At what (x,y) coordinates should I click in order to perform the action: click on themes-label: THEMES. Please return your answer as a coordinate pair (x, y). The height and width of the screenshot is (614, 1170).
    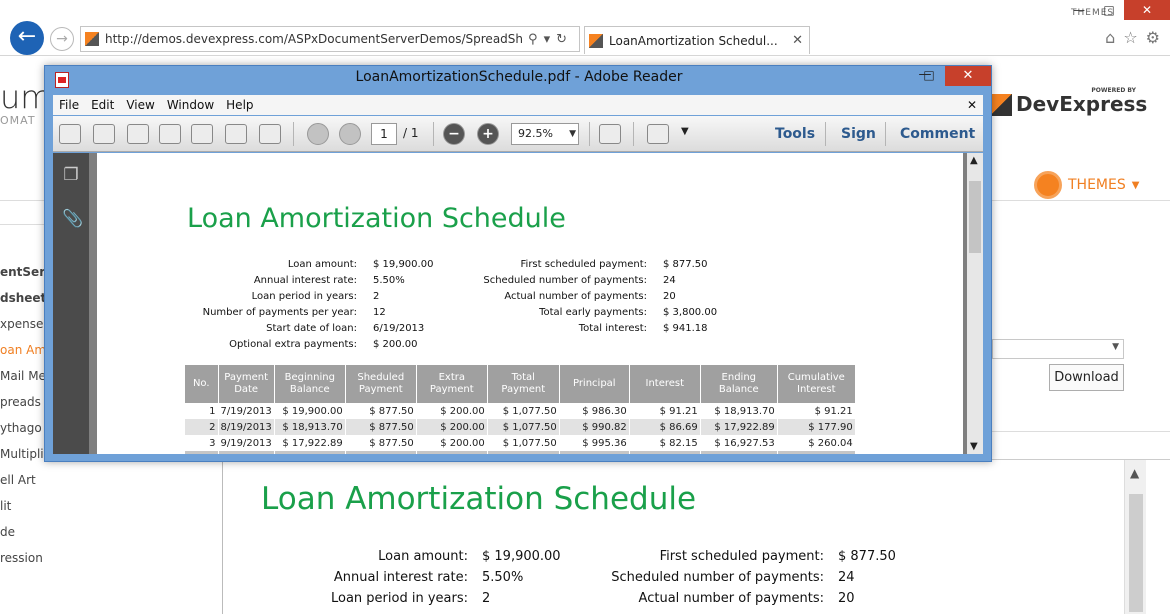
    Looking at the image, I should click on (1097, 185).